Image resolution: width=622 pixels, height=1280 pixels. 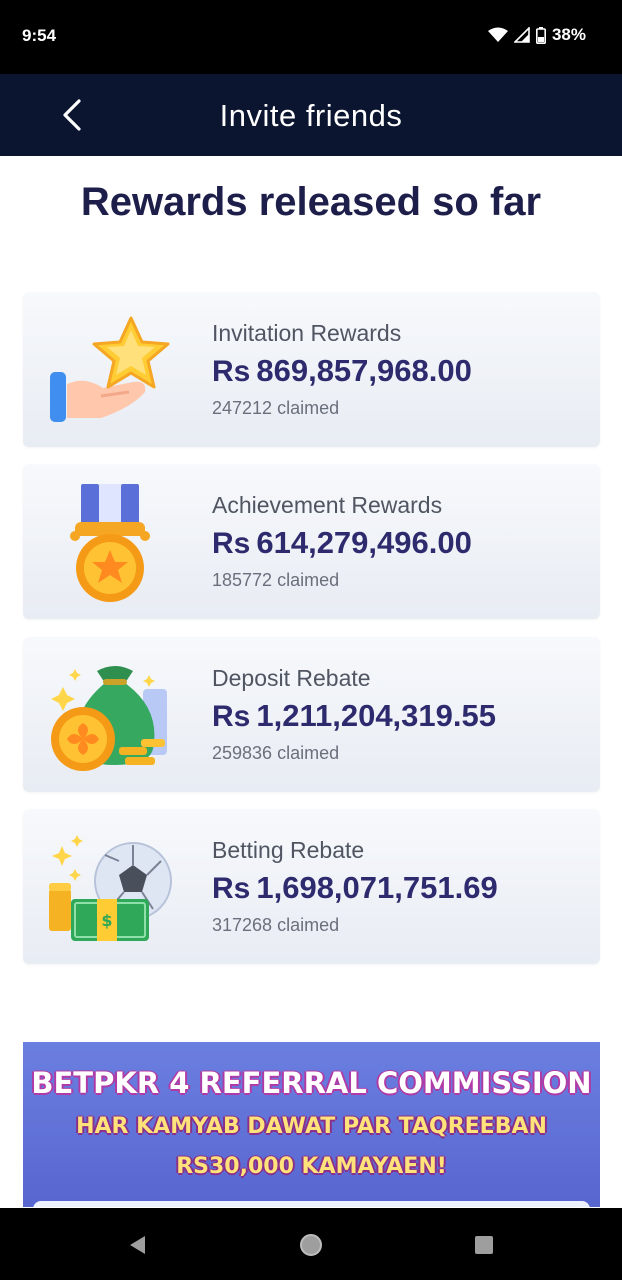 I want to click on banner-subline: HAR KAMYAB DAWAT PAR TAQREEBAN, so click(x=311, y=1126).